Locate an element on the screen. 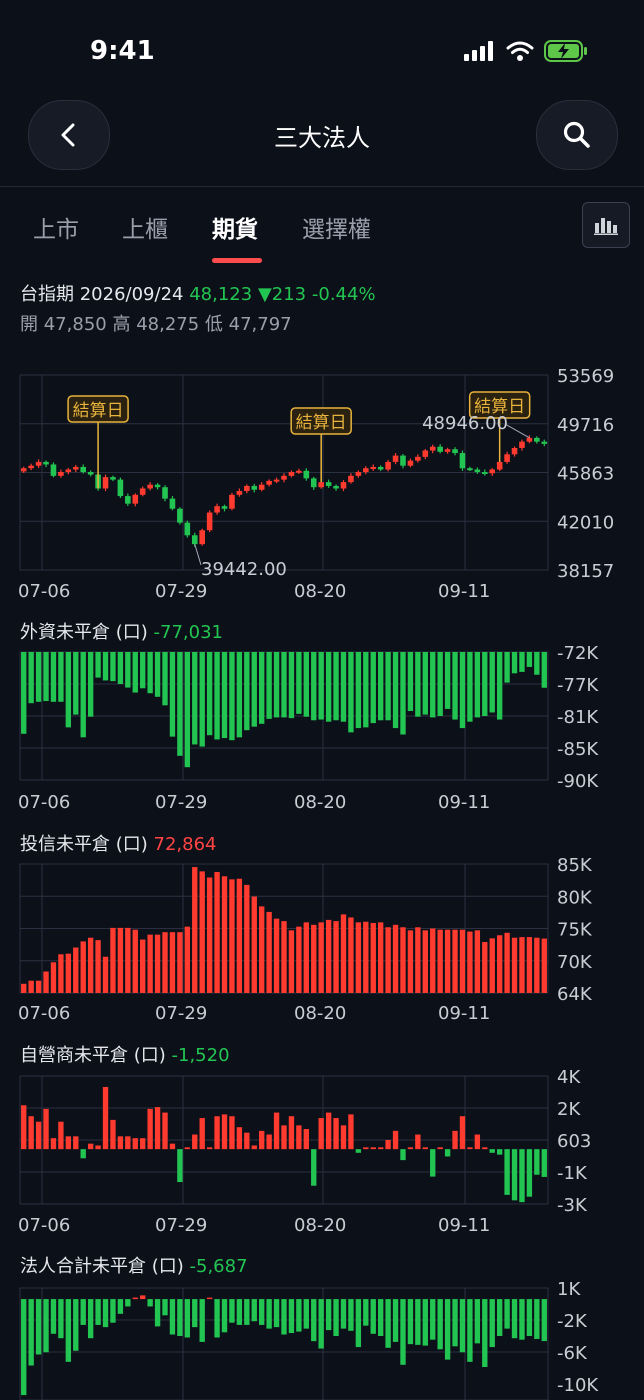  price-x-tick: 07-29 is located at coordinates (181, 591).